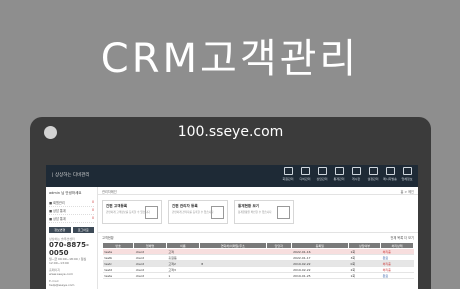 Image resolution: width=460 pixels, height=289 pixels. I want to click on board-icon, so click(356, 171).